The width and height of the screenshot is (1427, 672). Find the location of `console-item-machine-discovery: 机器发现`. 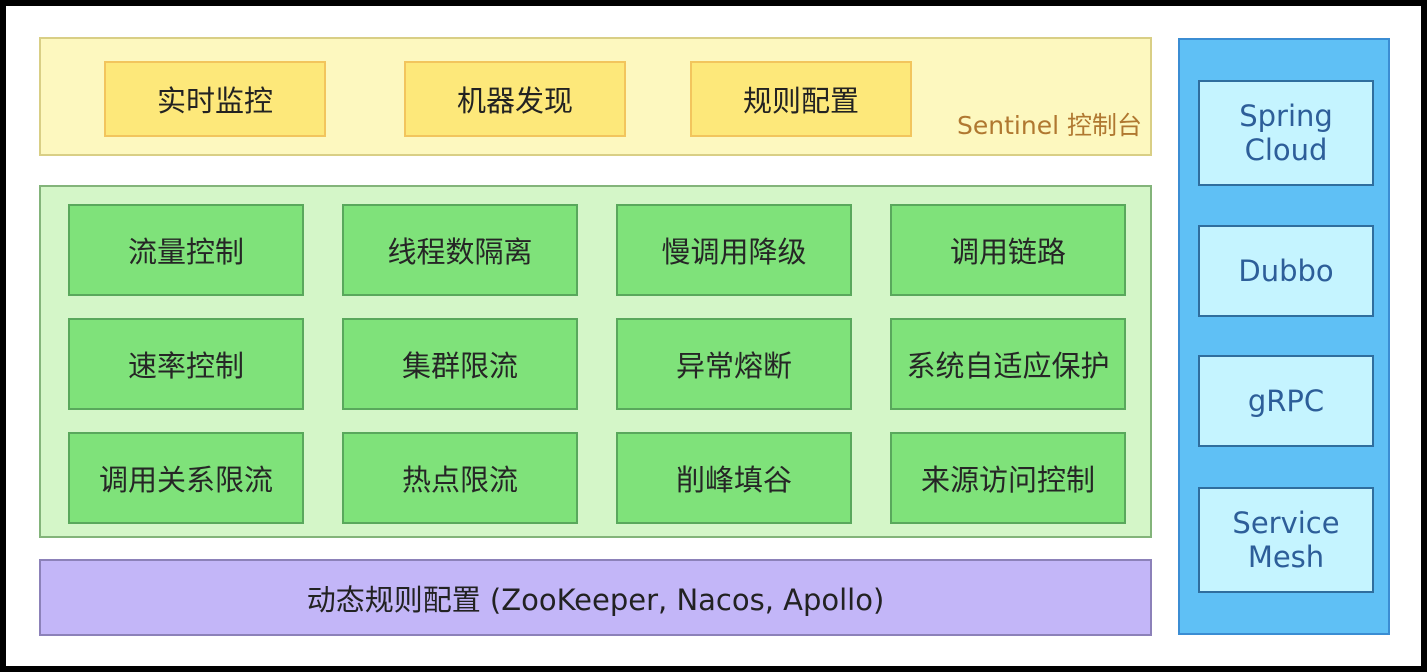

console-item-machine-discovery: 机器发现 is located at coordinates (515, 99).